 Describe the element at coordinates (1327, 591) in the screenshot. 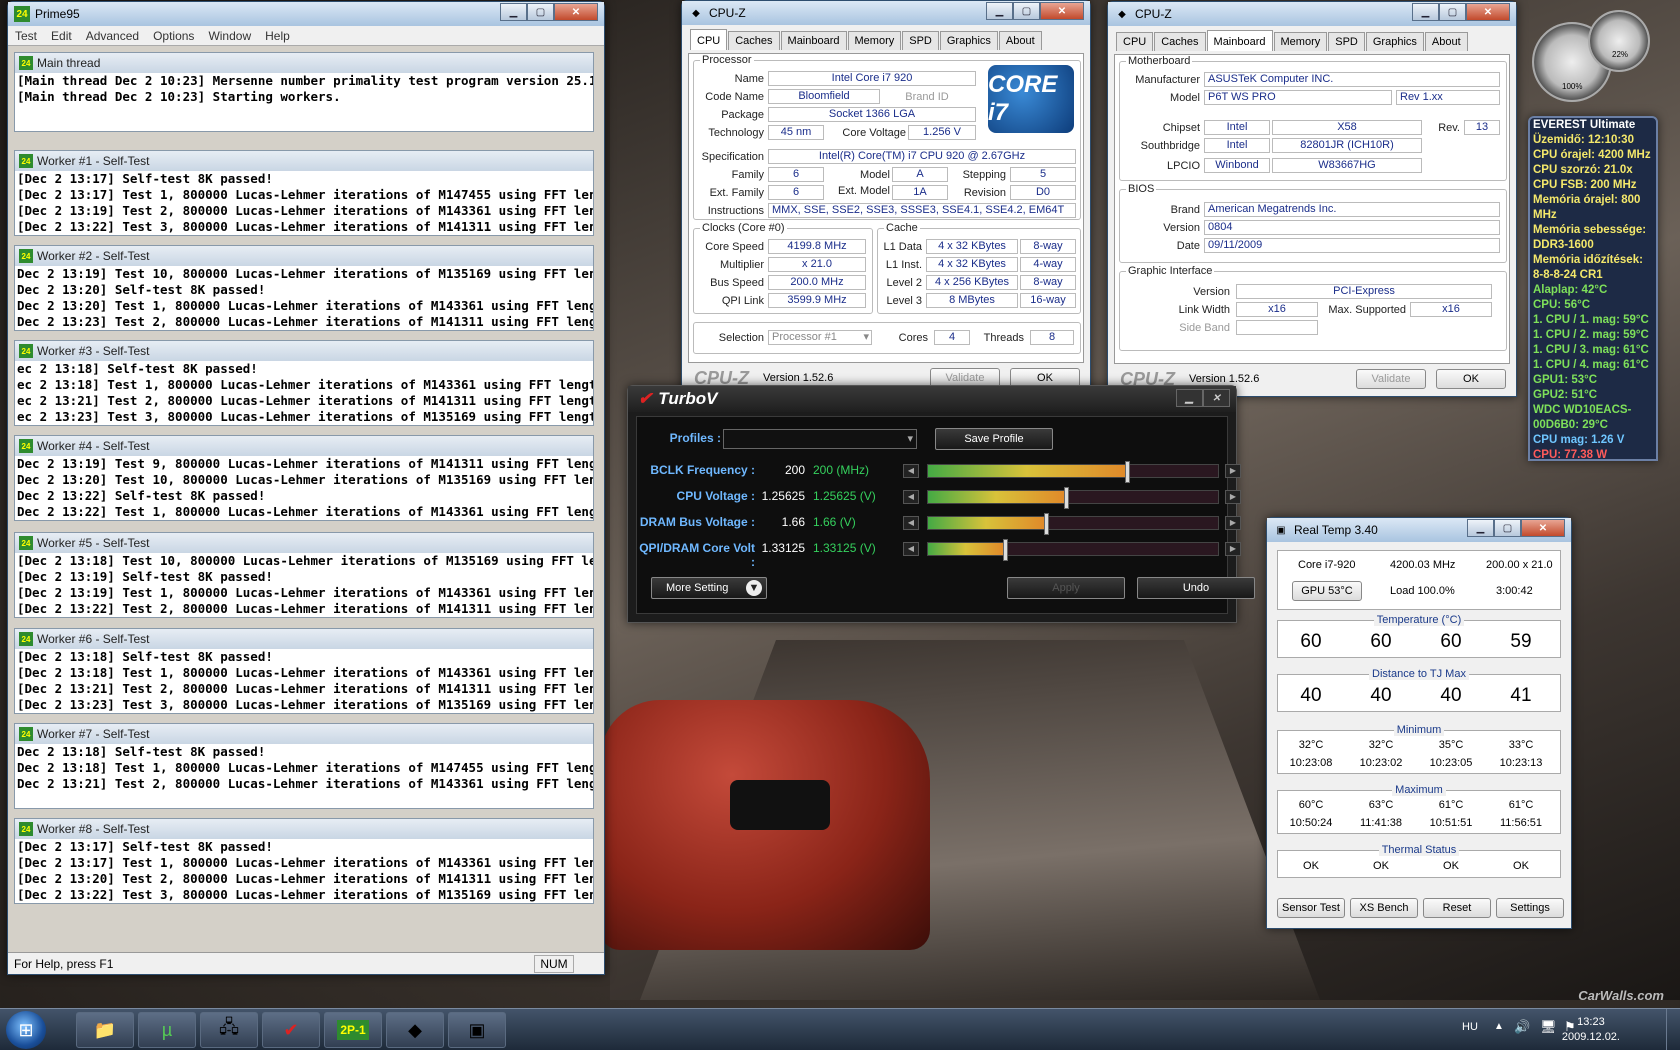

I see `gpu-temp-button: GPU 53°C` at that location.